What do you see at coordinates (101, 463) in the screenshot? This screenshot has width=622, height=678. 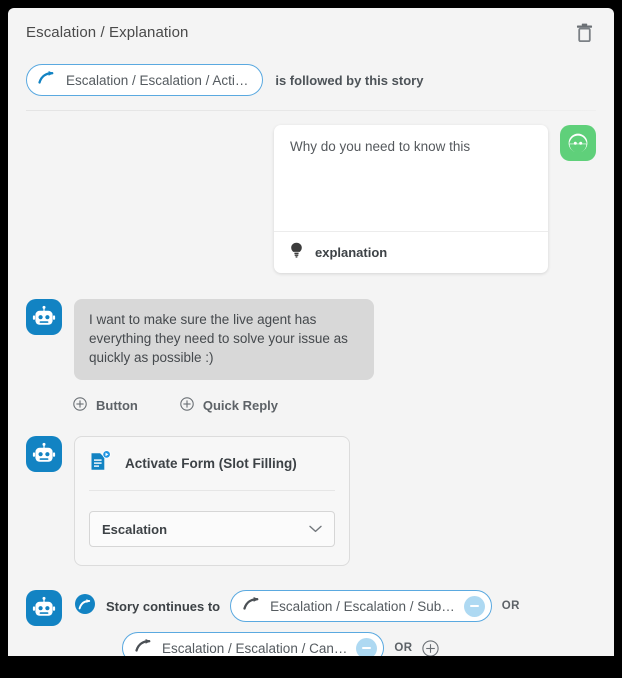 I see `form-document-icon` at bounding box center [101, 463].